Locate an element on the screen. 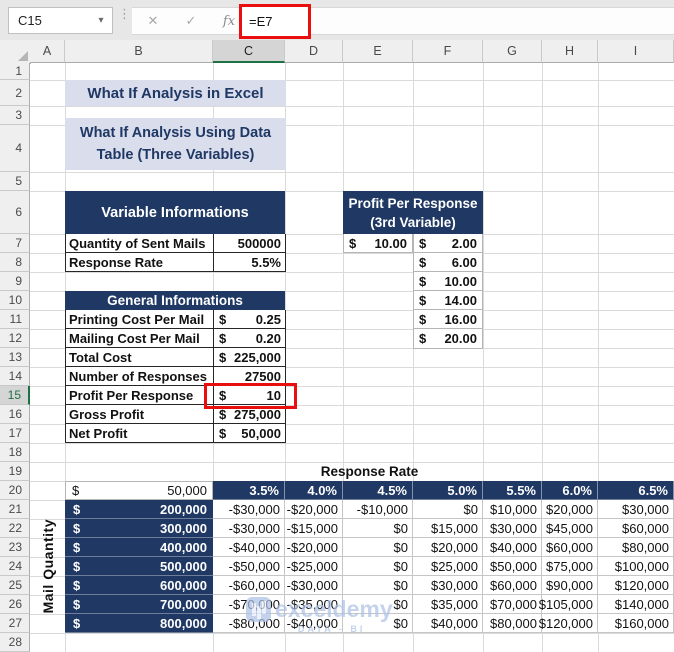 Image resolution: width=674 pixels, height=652 pixels. table-value-cell: $160,000 is located at coordinates (636, 623).